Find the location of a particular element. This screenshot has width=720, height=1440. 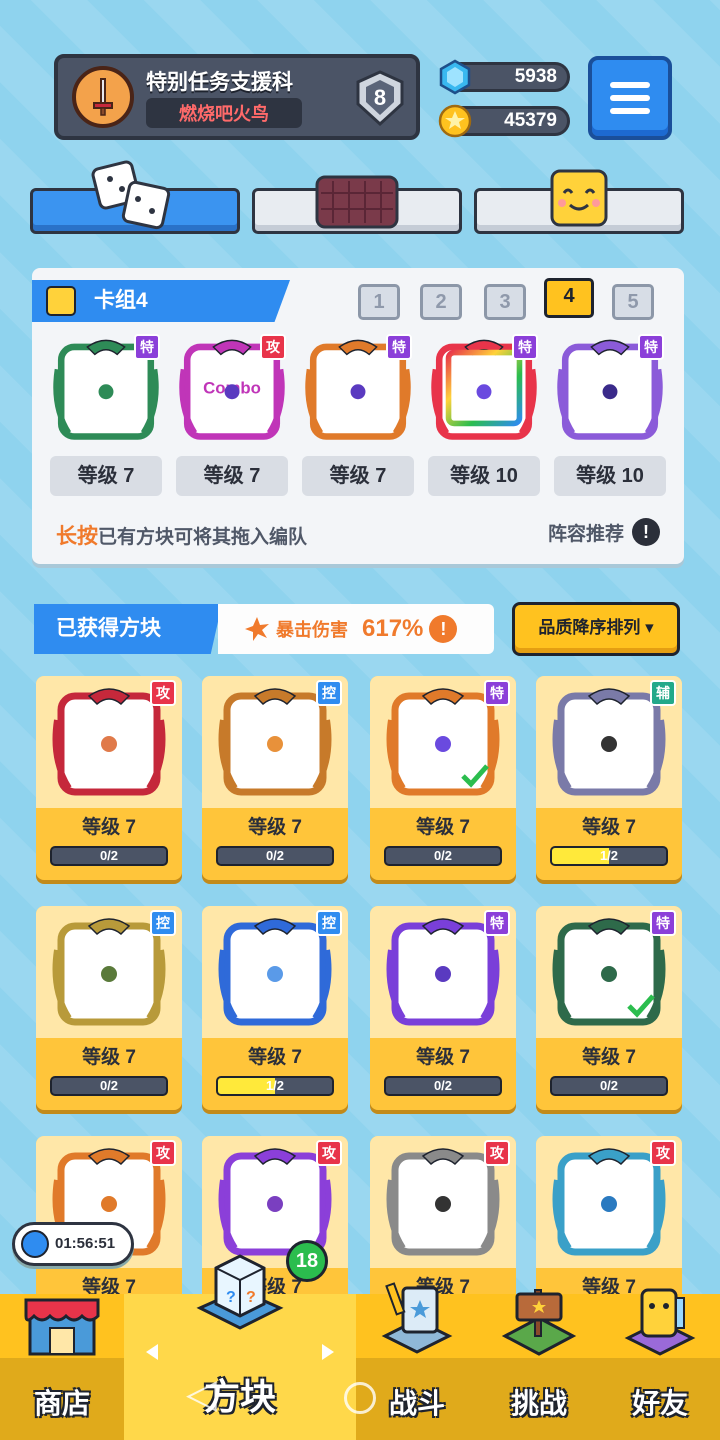

nav-challenge: 挑战 is located at coordinates (539, 1364).